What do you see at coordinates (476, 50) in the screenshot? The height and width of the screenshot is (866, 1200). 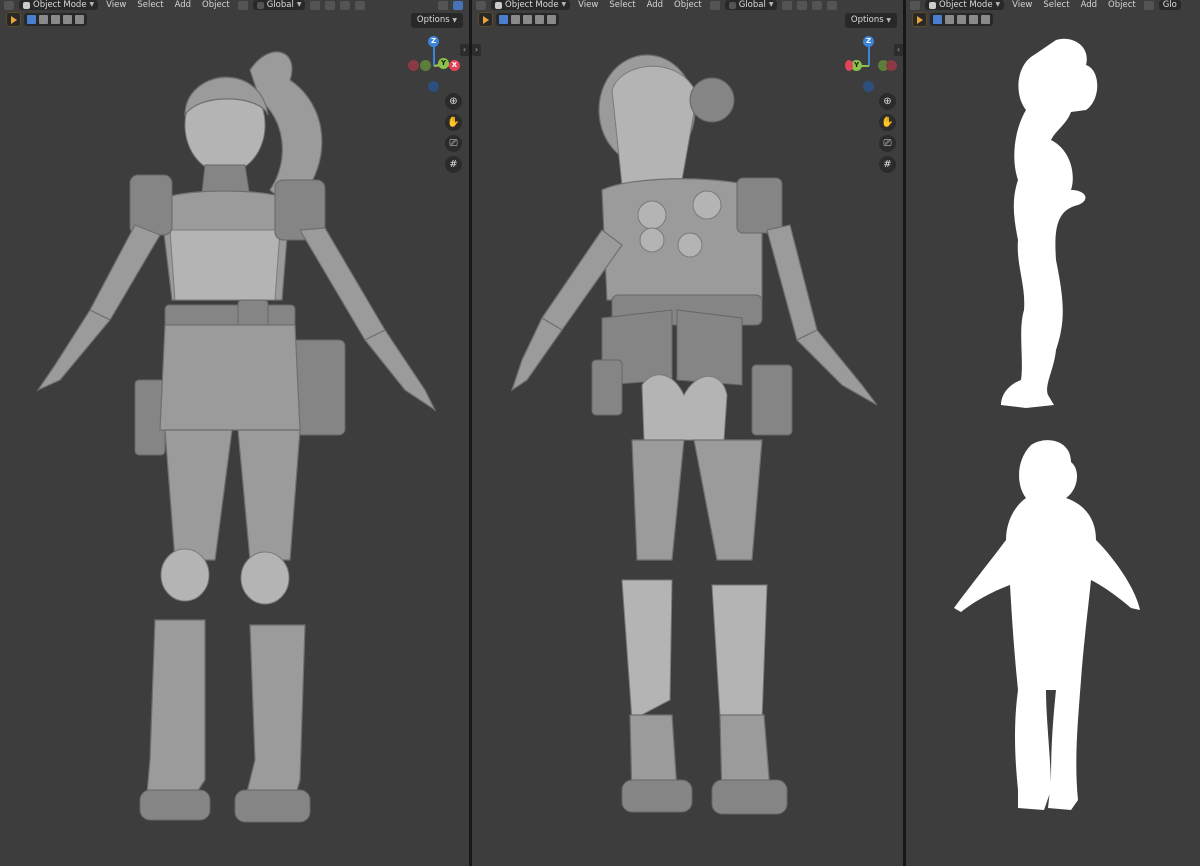 I see `toolbar-toggle-icon: ›` at bounding box center [476, 50].